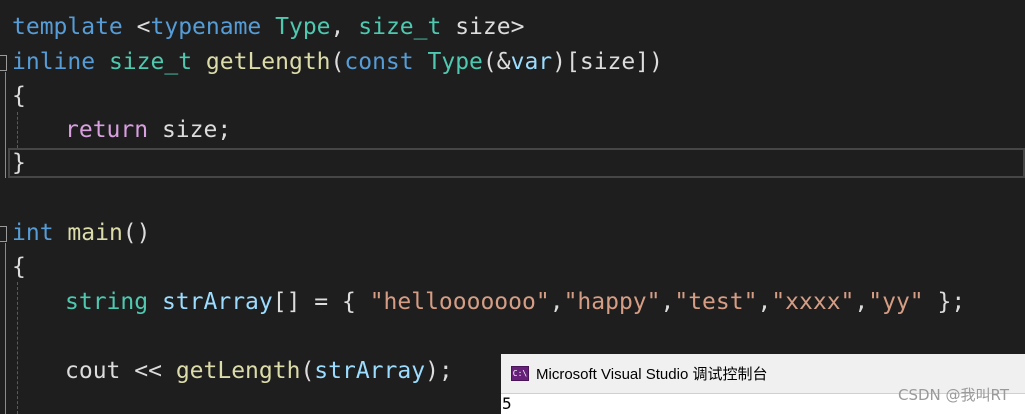 Image resolution: width=1025 pixels, height=414 pixels. I want to click on code-line-5: }, so click(512, 163).